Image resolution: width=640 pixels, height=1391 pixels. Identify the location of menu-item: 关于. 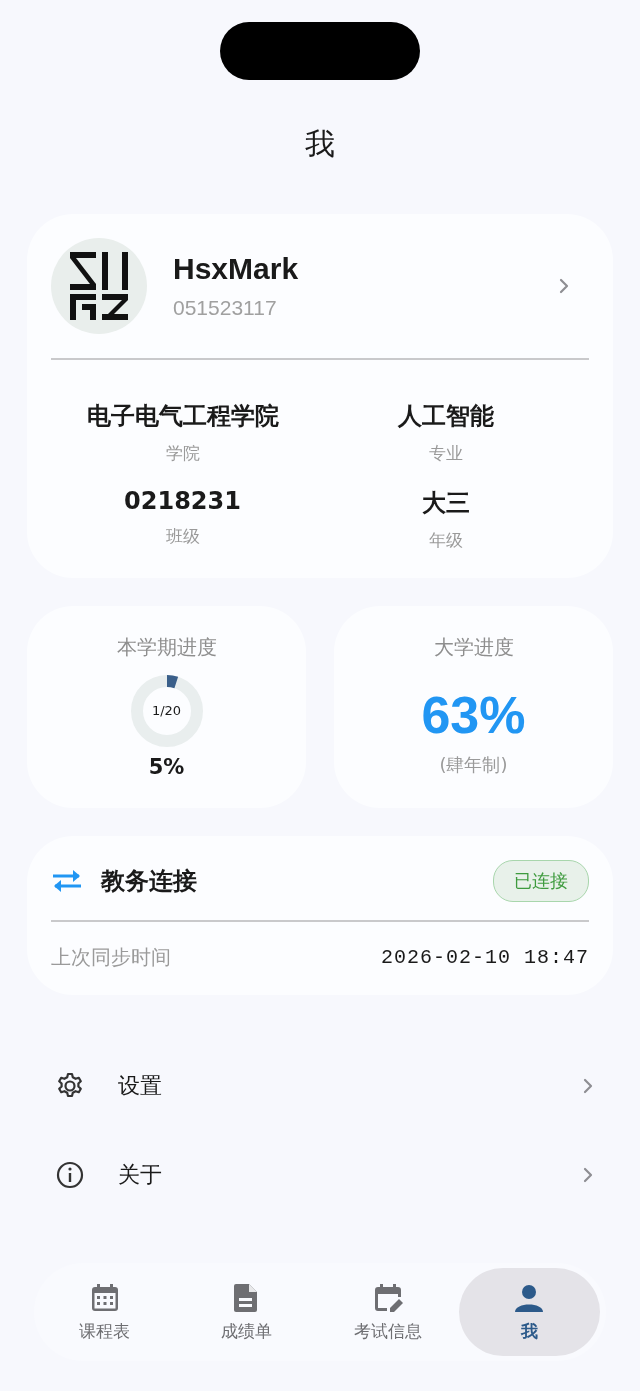
(320, 1174).